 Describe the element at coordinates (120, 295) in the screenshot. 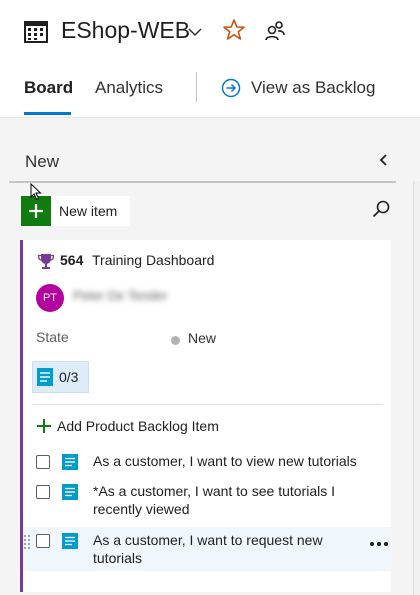

I see `assignee-name: Peter De Tender` at that location.